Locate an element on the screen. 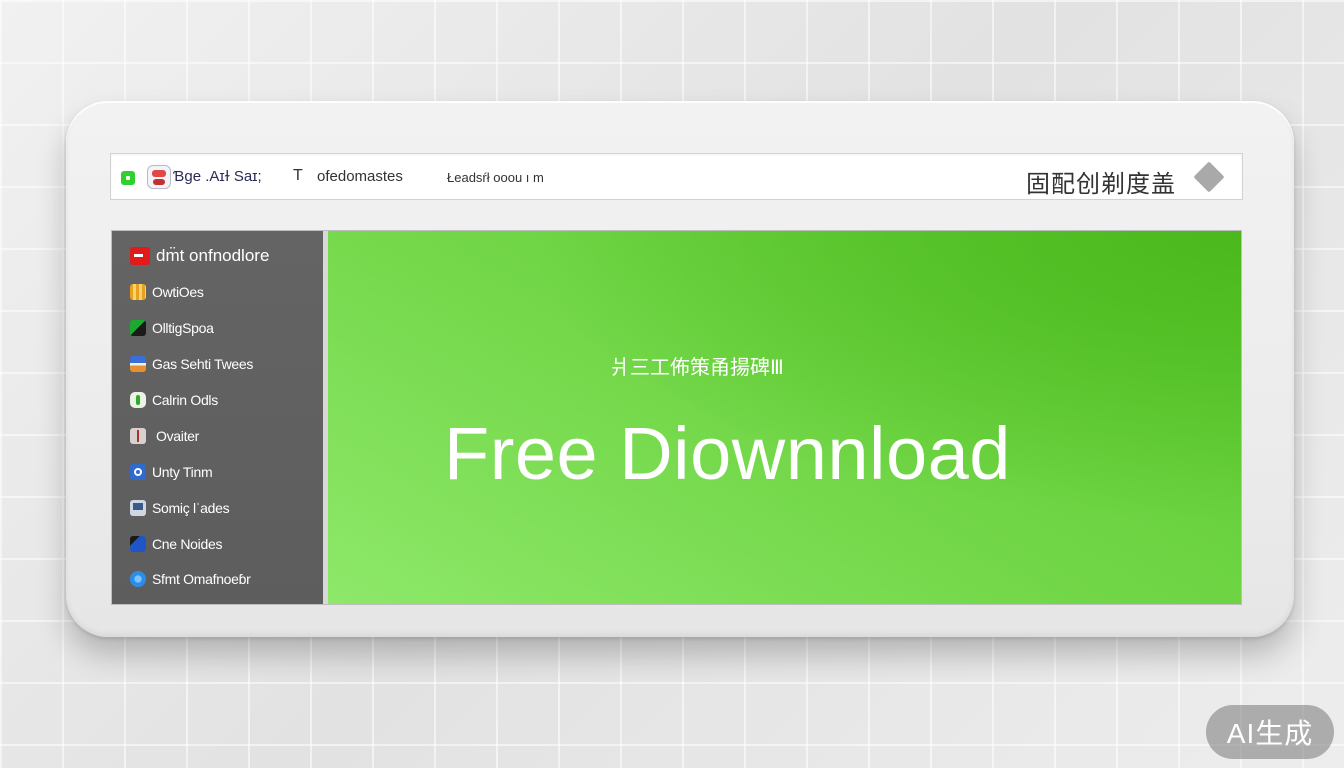 The width and height of the screenshot is (1344, 768). sidebar-item-label: Cne Noides is located at coordinates (187, 544).